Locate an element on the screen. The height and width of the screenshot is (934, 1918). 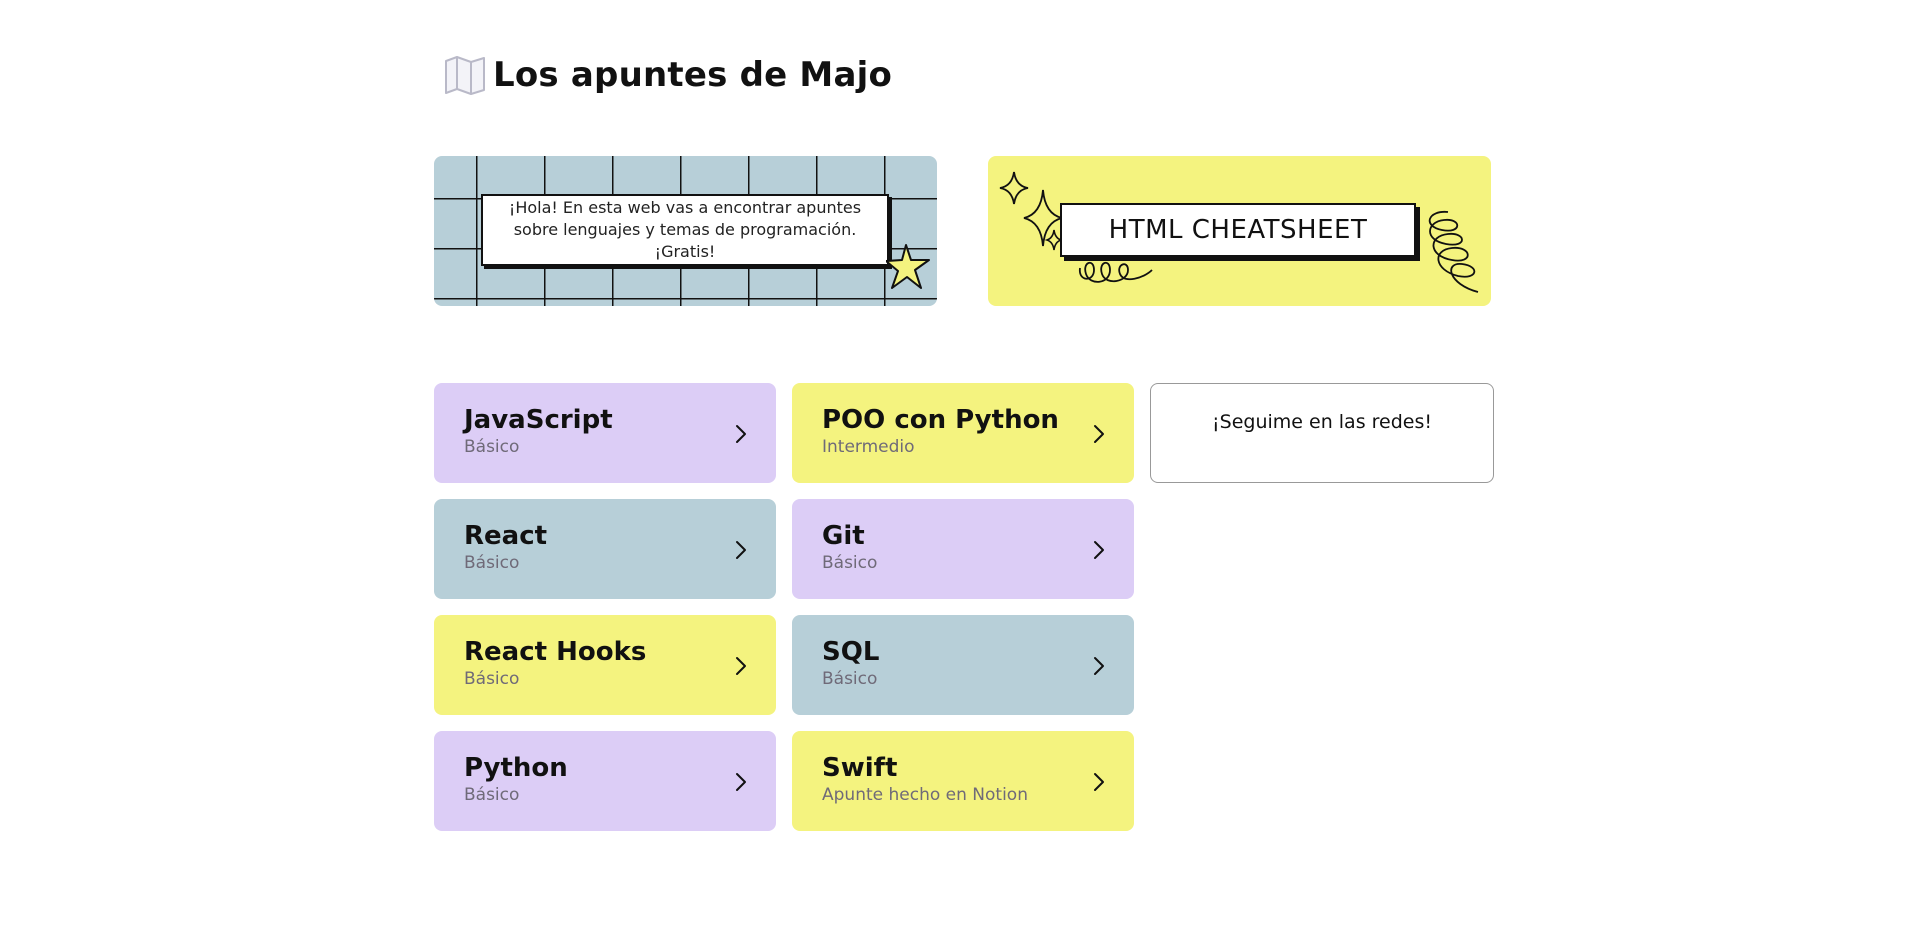
card-react-hooks: React Hooks Básico is located at coordinates (605, 665).